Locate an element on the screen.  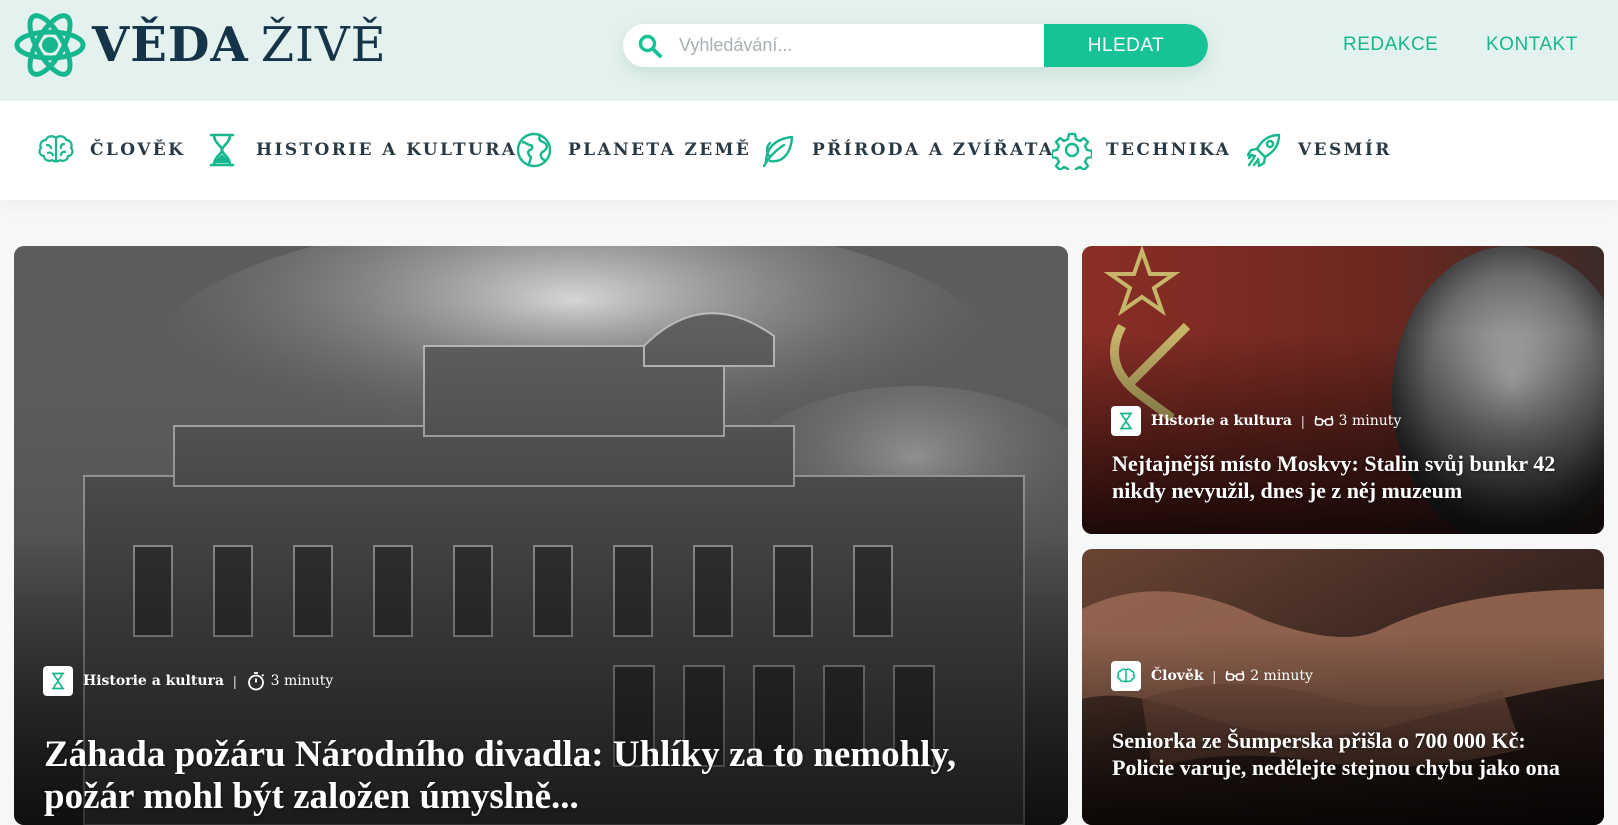
stopwatch-icon is located at coordinates (255, 681).